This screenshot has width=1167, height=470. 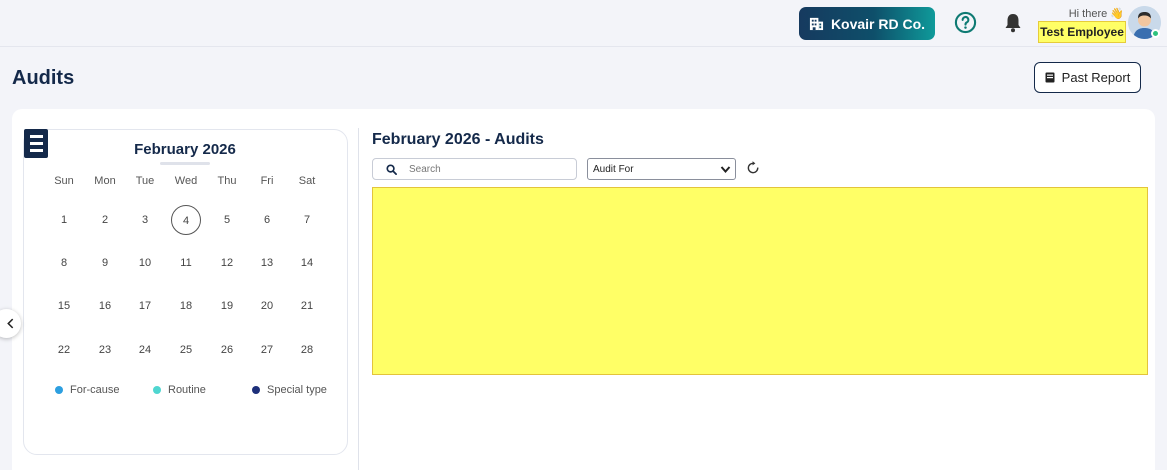 What do you see at coordinates (391, 169) in the screenshot?
I see `search-icon` at bounding box center [391, 169].